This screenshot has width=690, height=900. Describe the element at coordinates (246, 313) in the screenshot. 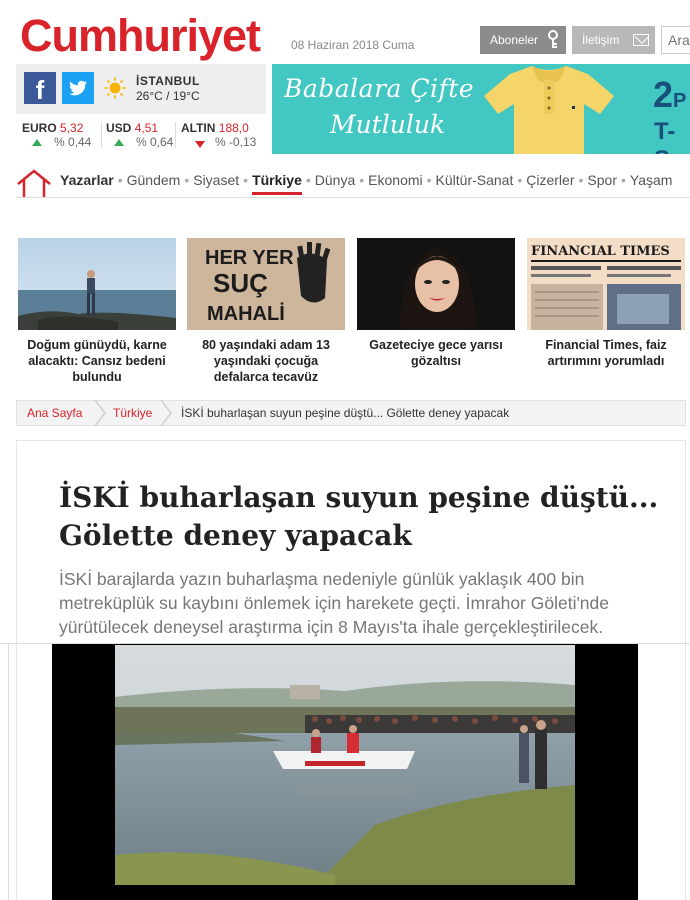

I see `graffiti-text-line3: MAHALİ` at that location.